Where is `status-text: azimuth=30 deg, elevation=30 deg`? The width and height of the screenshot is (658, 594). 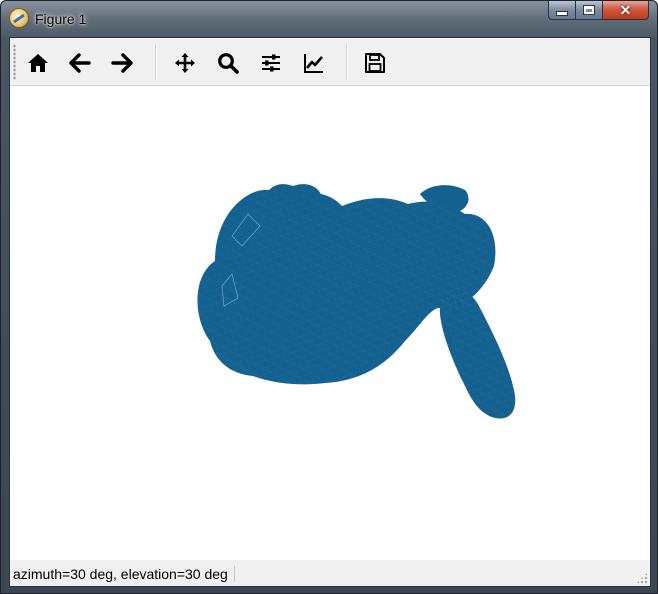 status-text: azimuth=30 deg, elevation=30 deg is located at coordinates (124, 574).